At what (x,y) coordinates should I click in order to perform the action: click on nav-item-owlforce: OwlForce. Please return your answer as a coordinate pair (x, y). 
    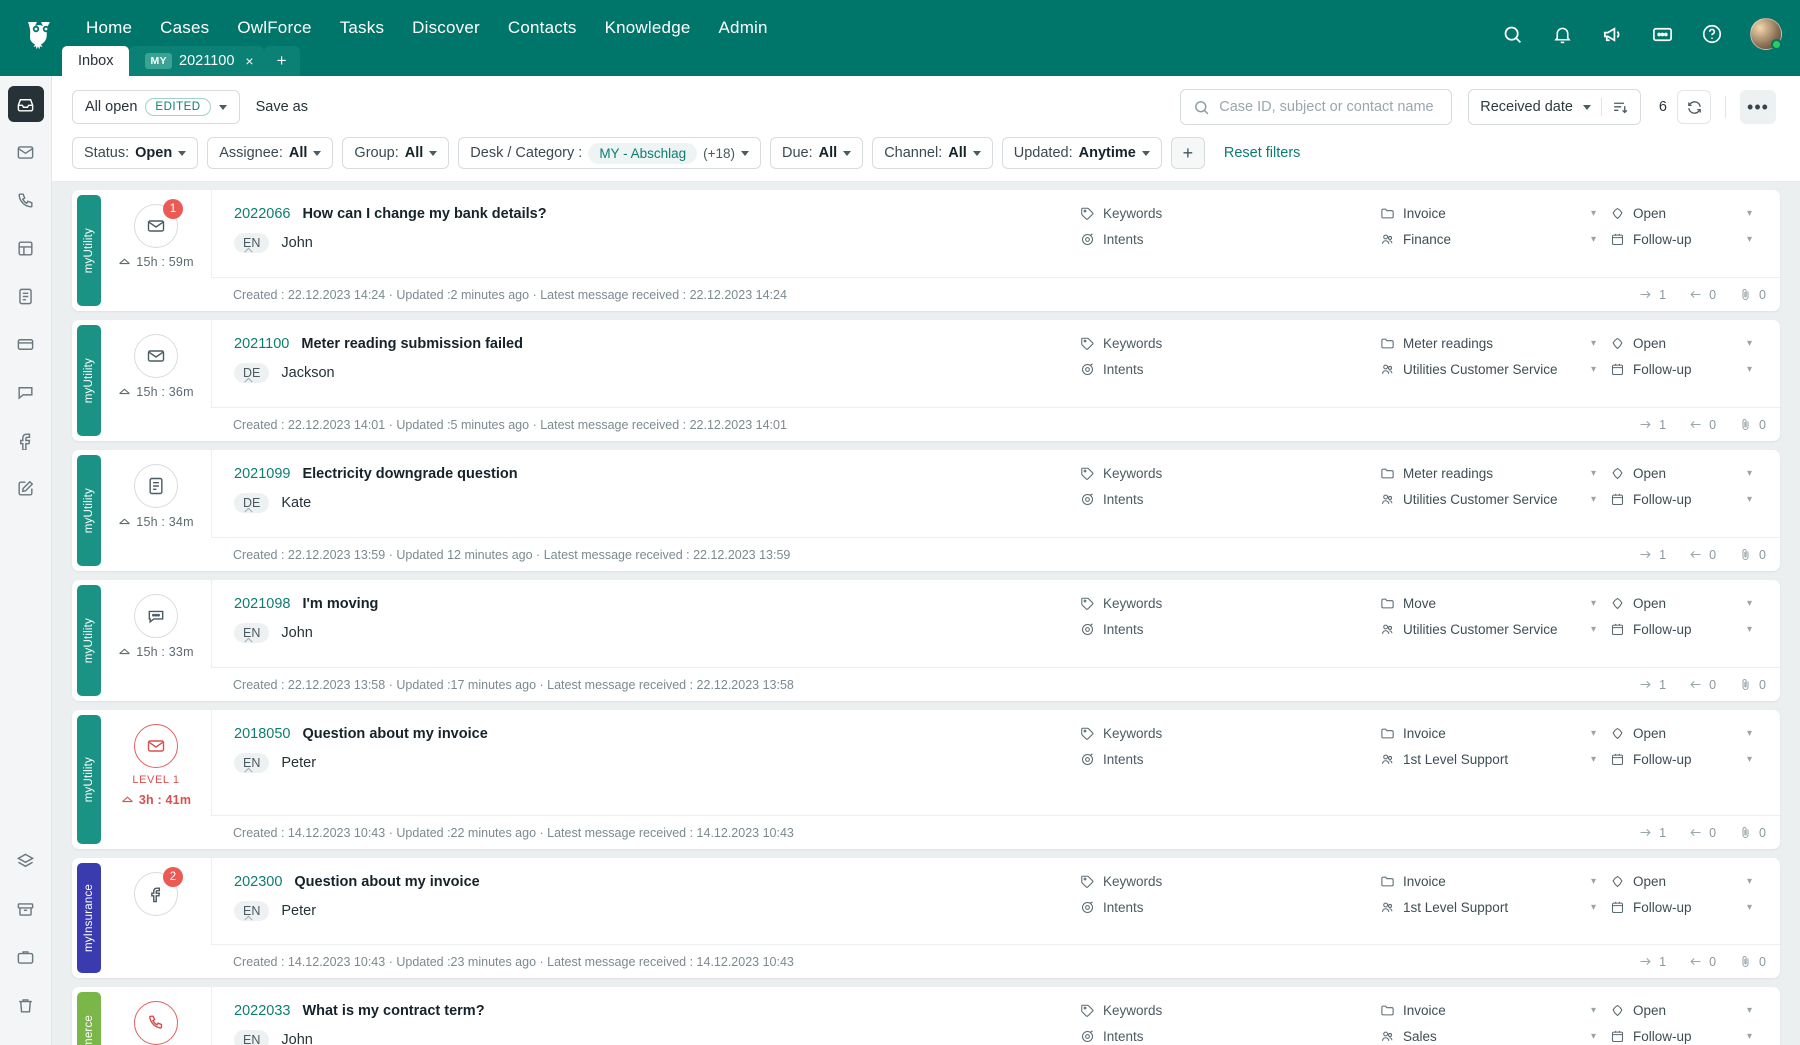
    Looking at the image, I should click on (274, 28).